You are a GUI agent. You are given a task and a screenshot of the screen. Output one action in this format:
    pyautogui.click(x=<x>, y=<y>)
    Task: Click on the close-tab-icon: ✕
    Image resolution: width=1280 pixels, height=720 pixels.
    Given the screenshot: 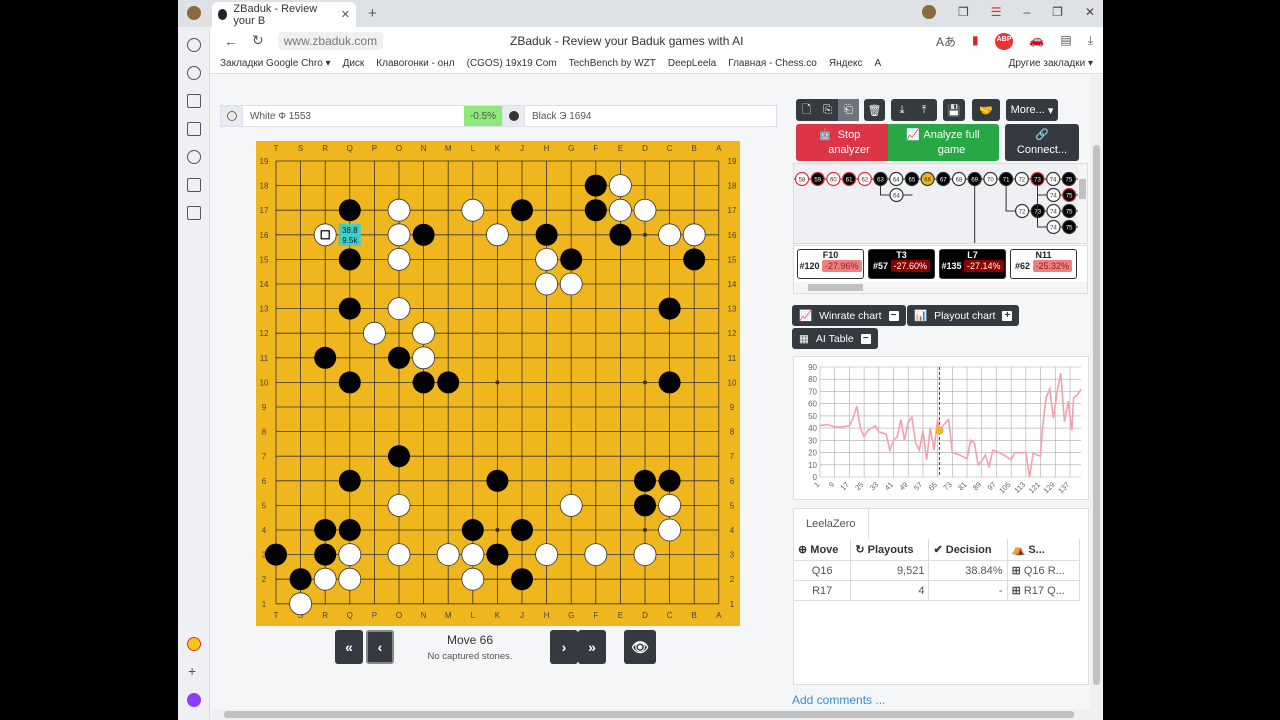 What is the action you would take?
    pyautogui.click(x=345, y=14)
    